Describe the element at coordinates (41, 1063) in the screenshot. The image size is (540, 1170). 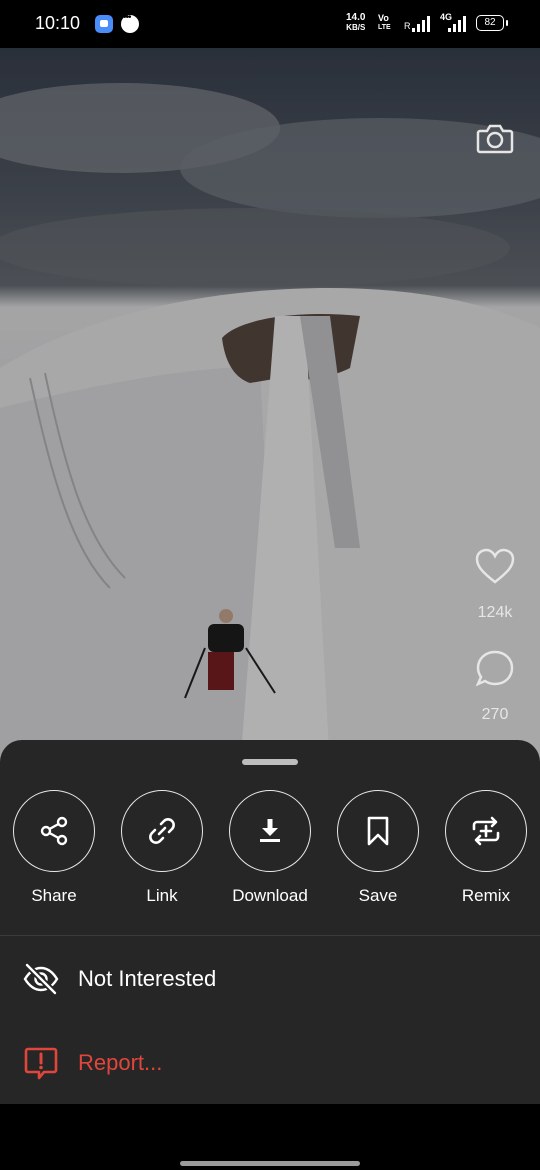
I see `report-icon` at that location.